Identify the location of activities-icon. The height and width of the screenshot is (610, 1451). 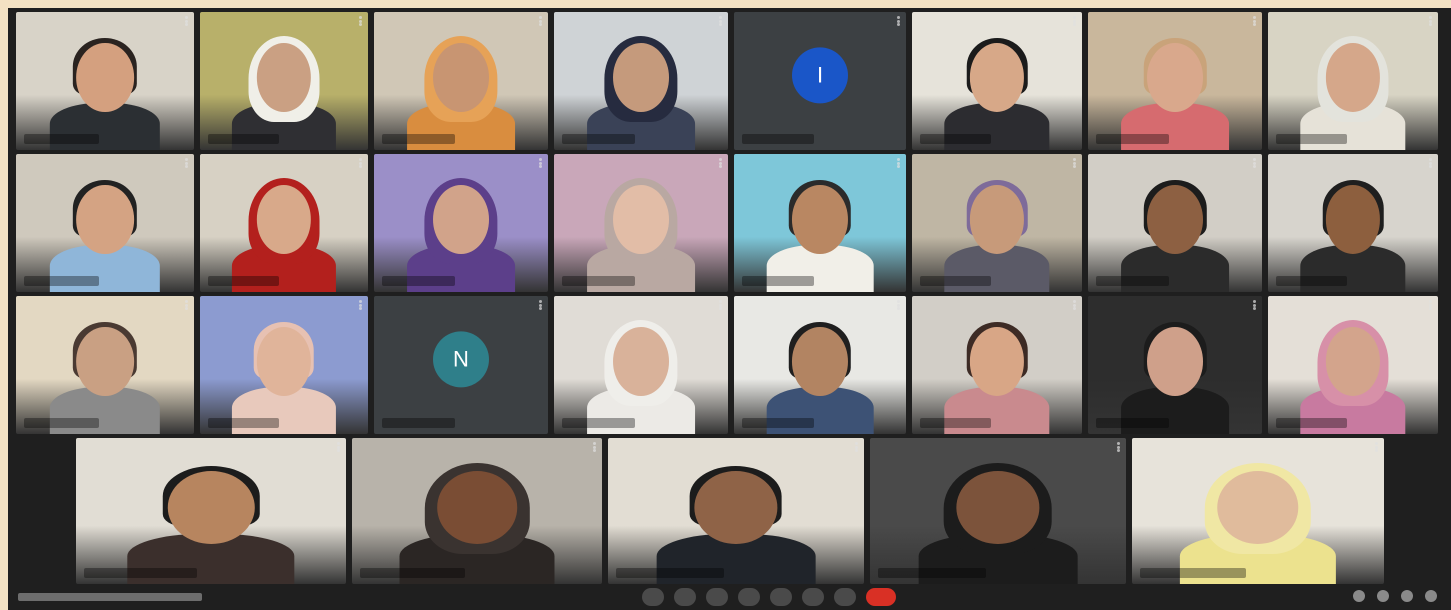
(1431, 596).